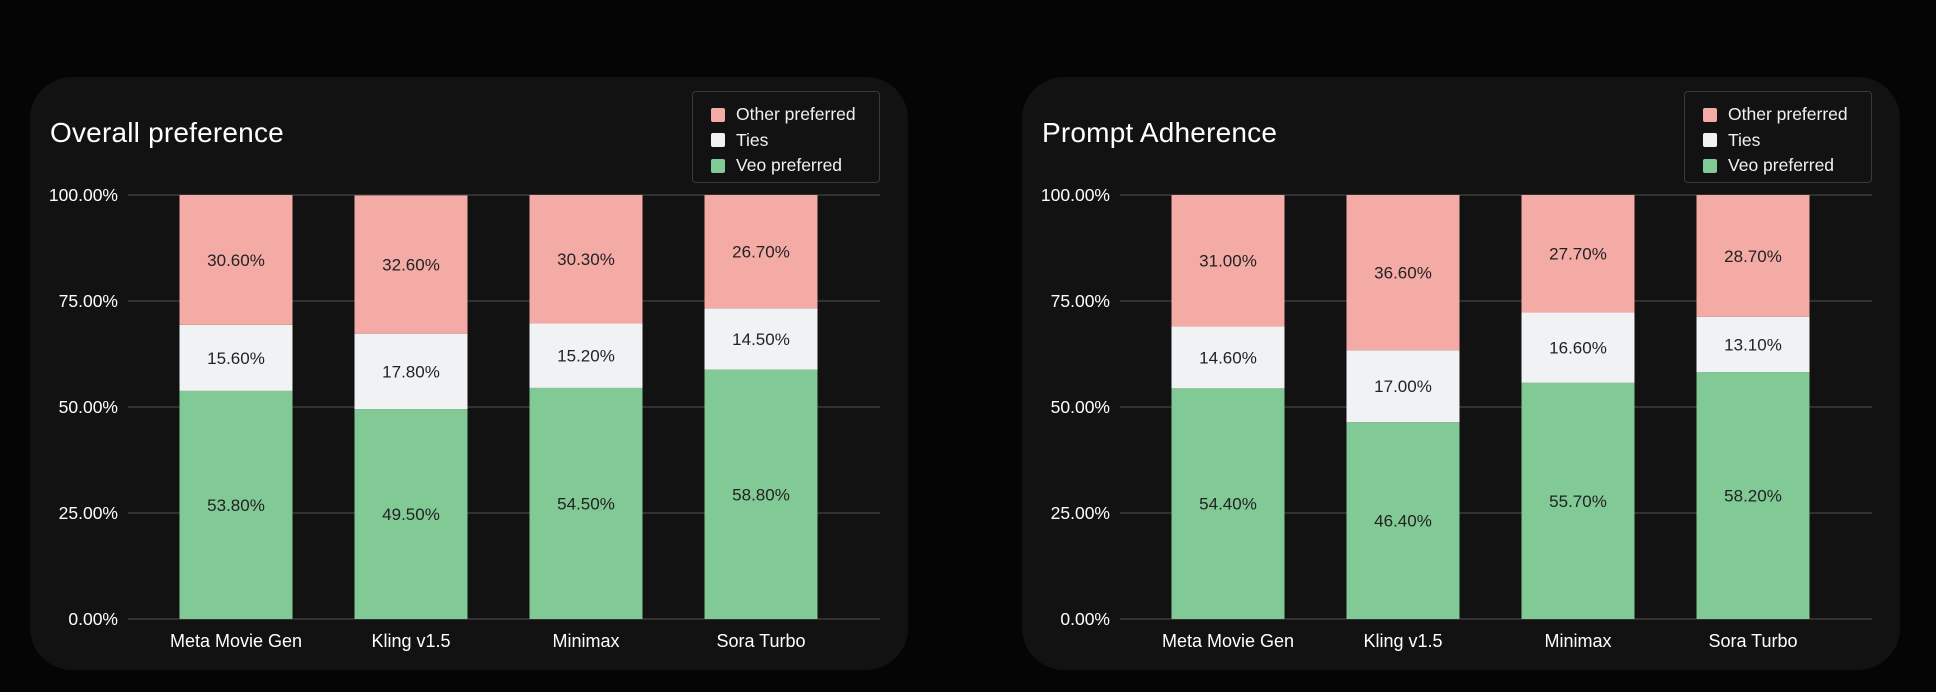 This screenshot has width=1936, height=692. What do you see at coordinates (1403, 521) in the screenshot?
I see `data-label: 46.40%` at bounding box center [1403, 521].